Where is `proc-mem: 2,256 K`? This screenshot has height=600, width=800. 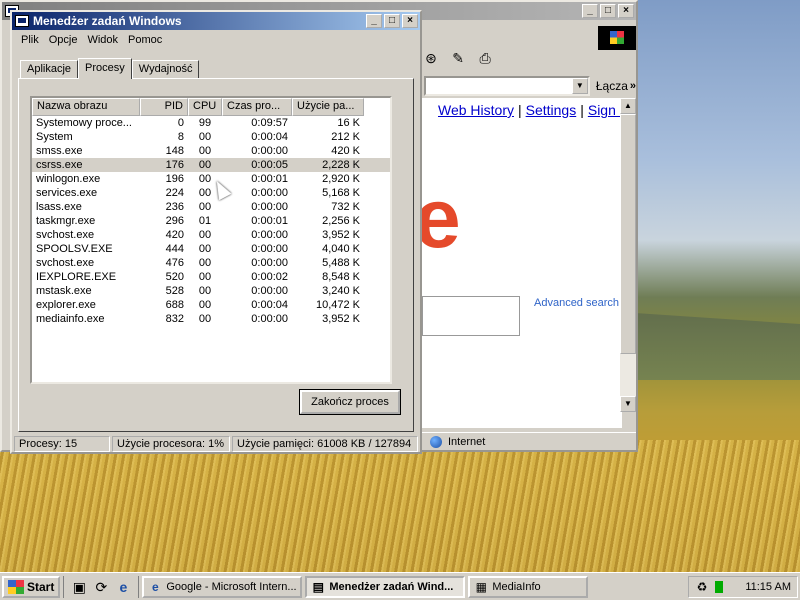 proc-mem: 2,256 K is located at coordinates (341, 221).